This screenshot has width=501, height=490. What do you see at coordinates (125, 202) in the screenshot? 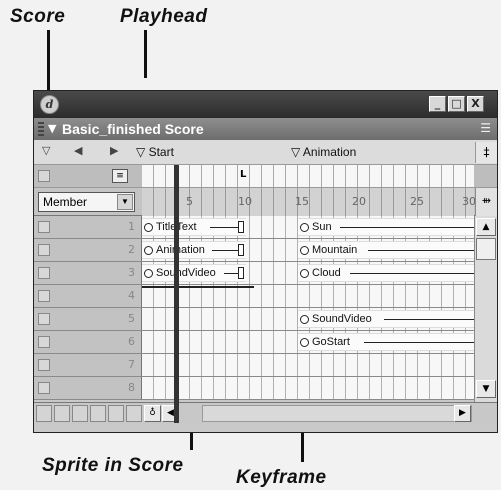
I see `chevron-down-icon: ▼` at bounding box center [125, 202].